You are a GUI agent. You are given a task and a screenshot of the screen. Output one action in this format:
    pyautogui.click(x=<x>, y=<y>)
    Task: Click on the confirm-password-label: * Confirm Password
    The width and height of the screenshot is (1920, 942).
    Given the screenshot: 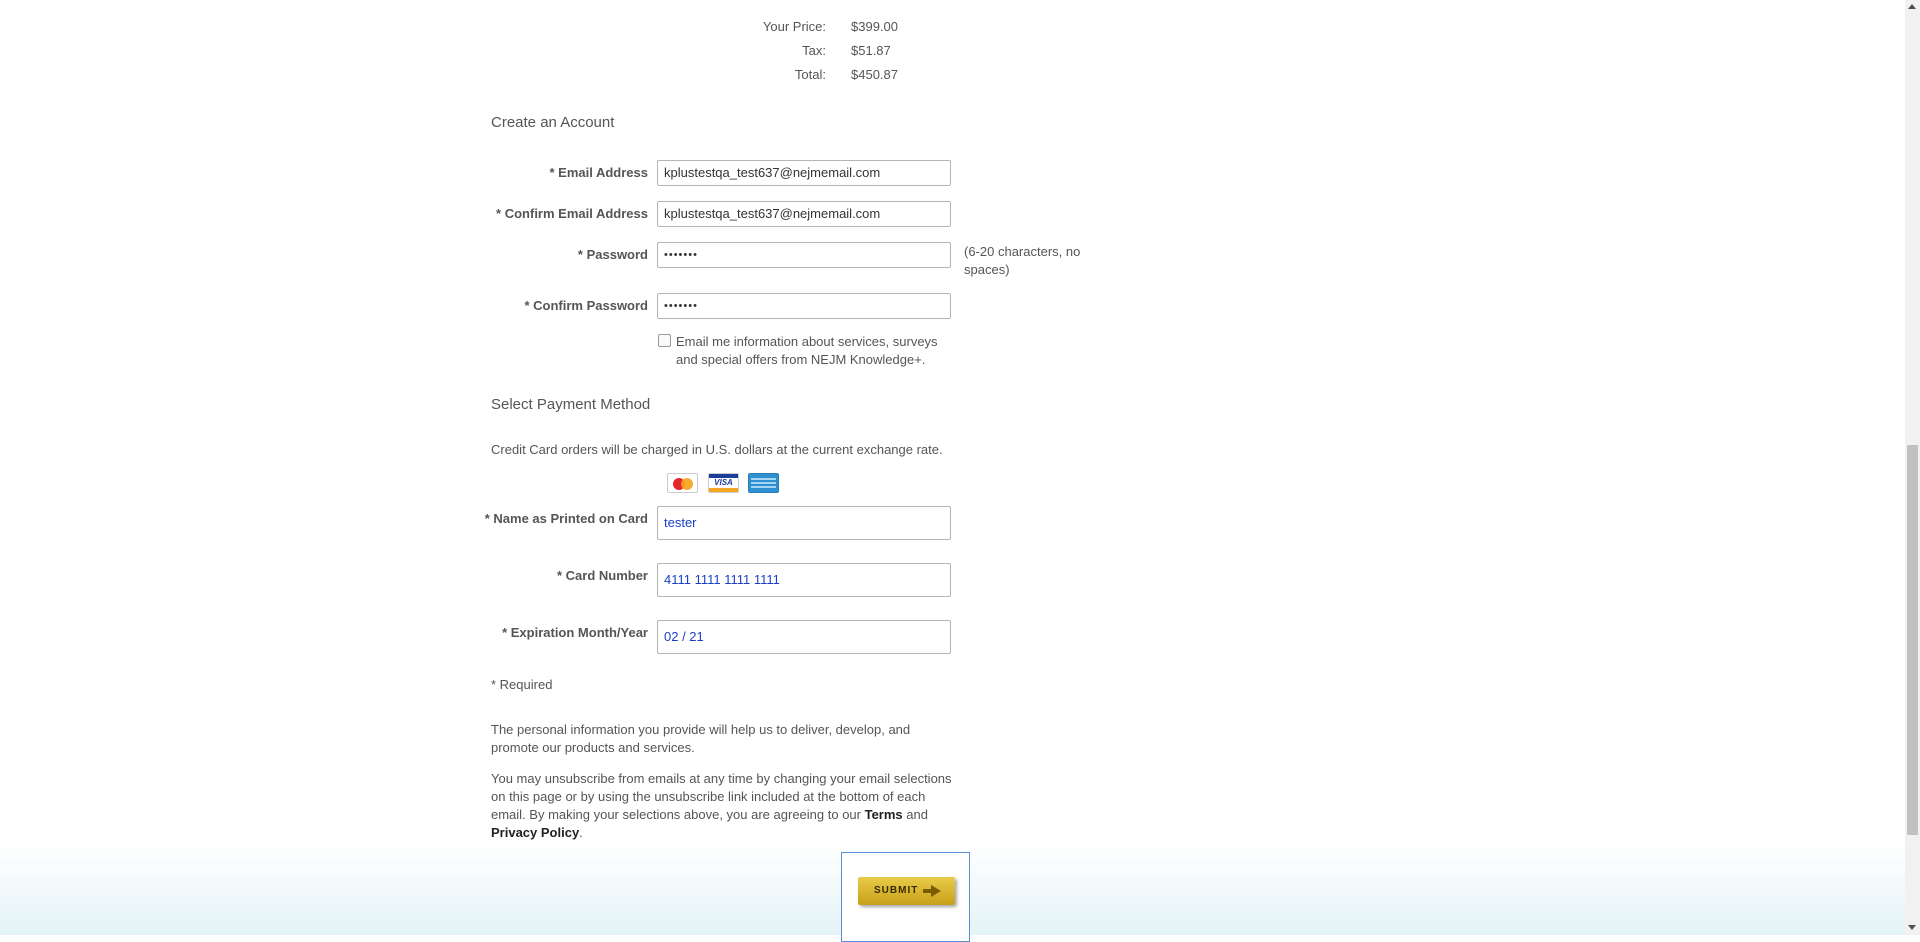 What is the action you would take?
    pyautogui.click(x=498, y=305)
    